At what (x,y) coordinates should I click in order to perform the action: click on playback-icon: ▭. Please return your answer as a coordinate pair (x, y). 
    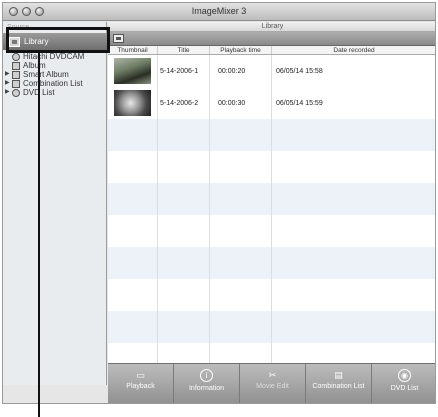
    Looking at the image, I should click on (140, 374).